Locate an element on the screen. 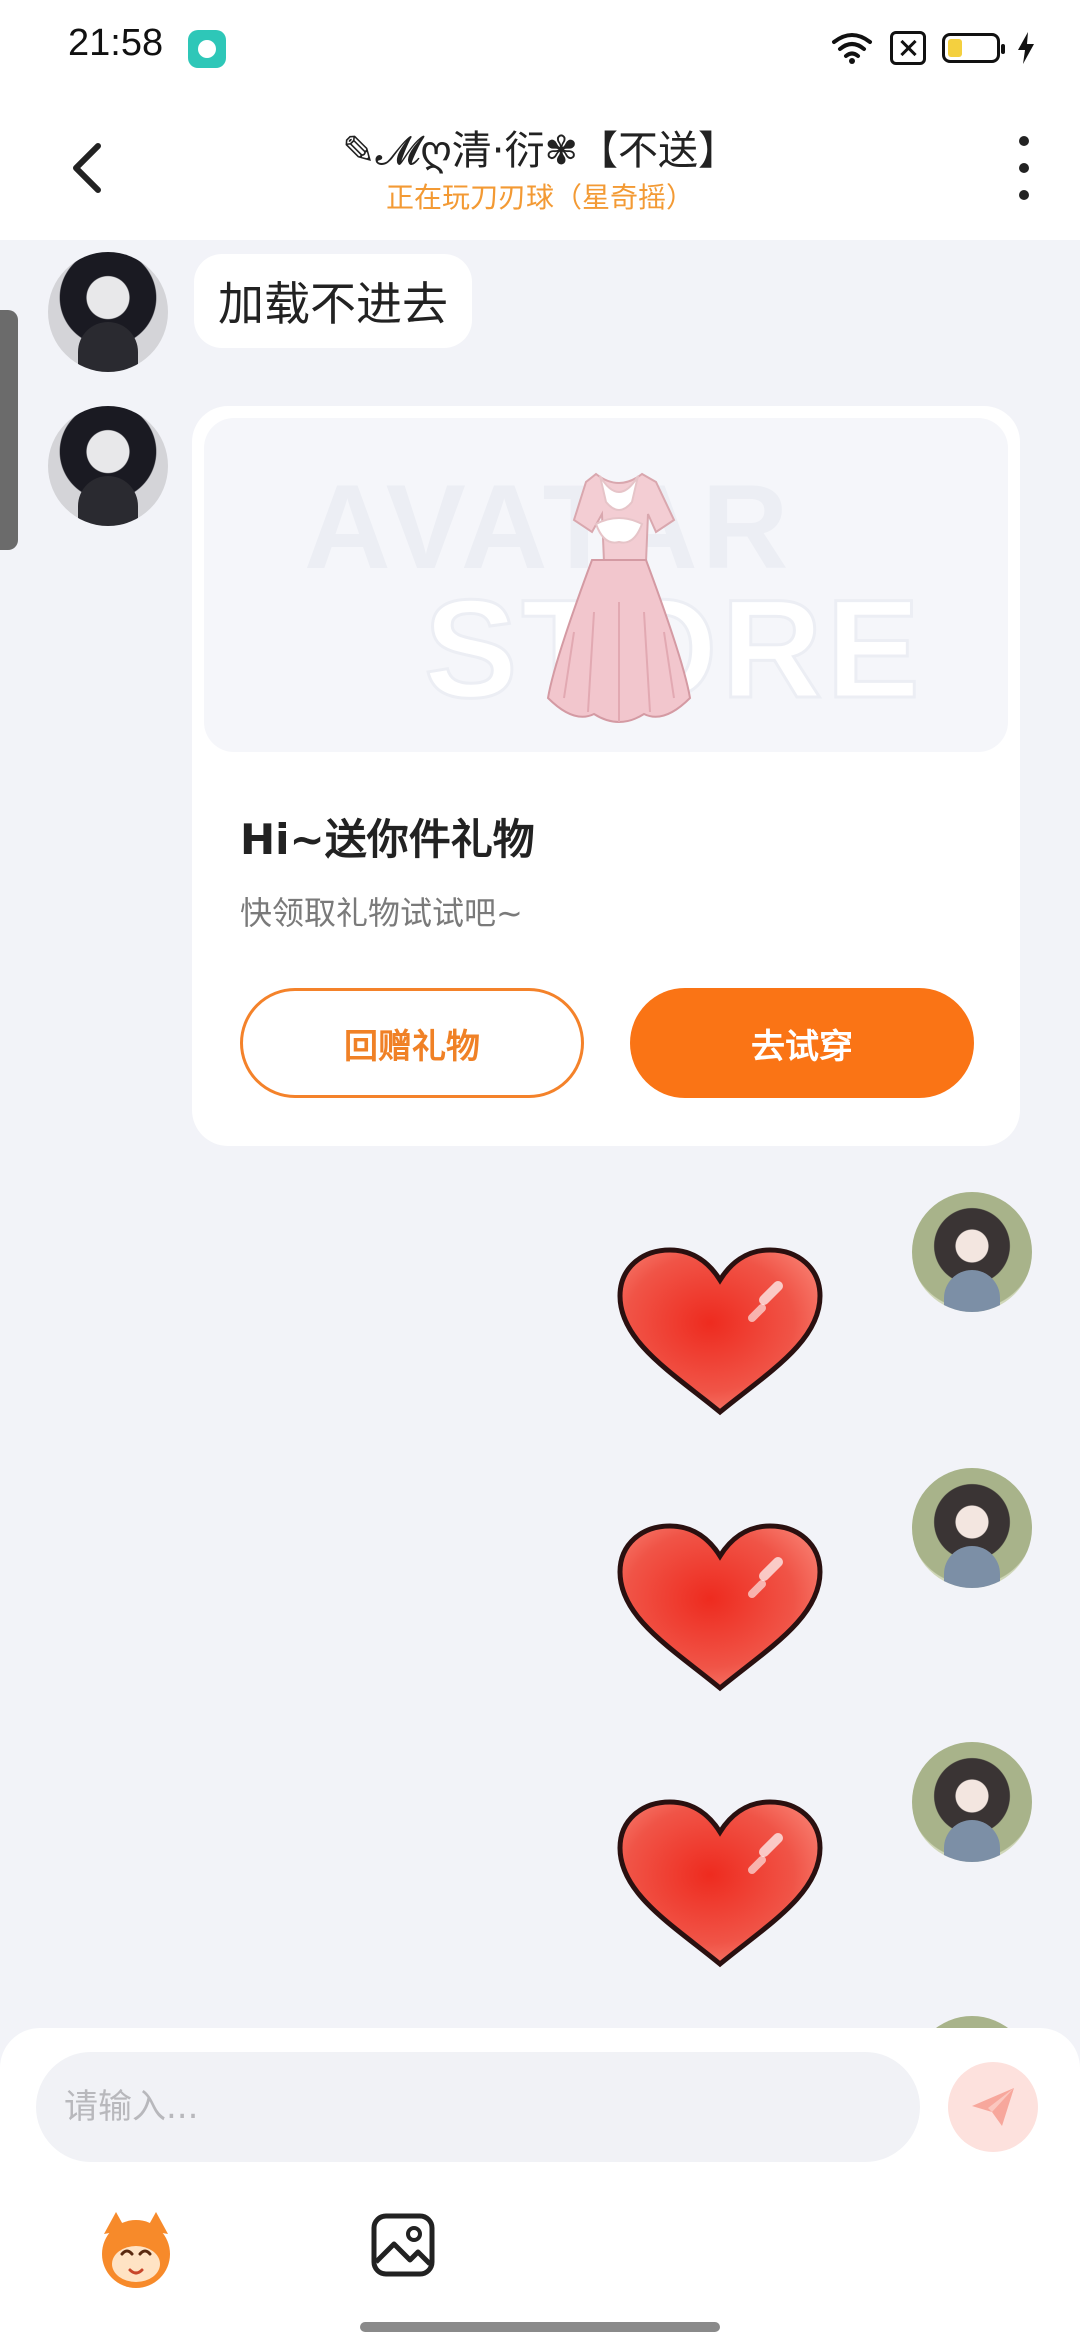 This screenshot has height=2340, width=1080. return-gift-button: 回赠礼物 is located at coordinates (412, 1043).